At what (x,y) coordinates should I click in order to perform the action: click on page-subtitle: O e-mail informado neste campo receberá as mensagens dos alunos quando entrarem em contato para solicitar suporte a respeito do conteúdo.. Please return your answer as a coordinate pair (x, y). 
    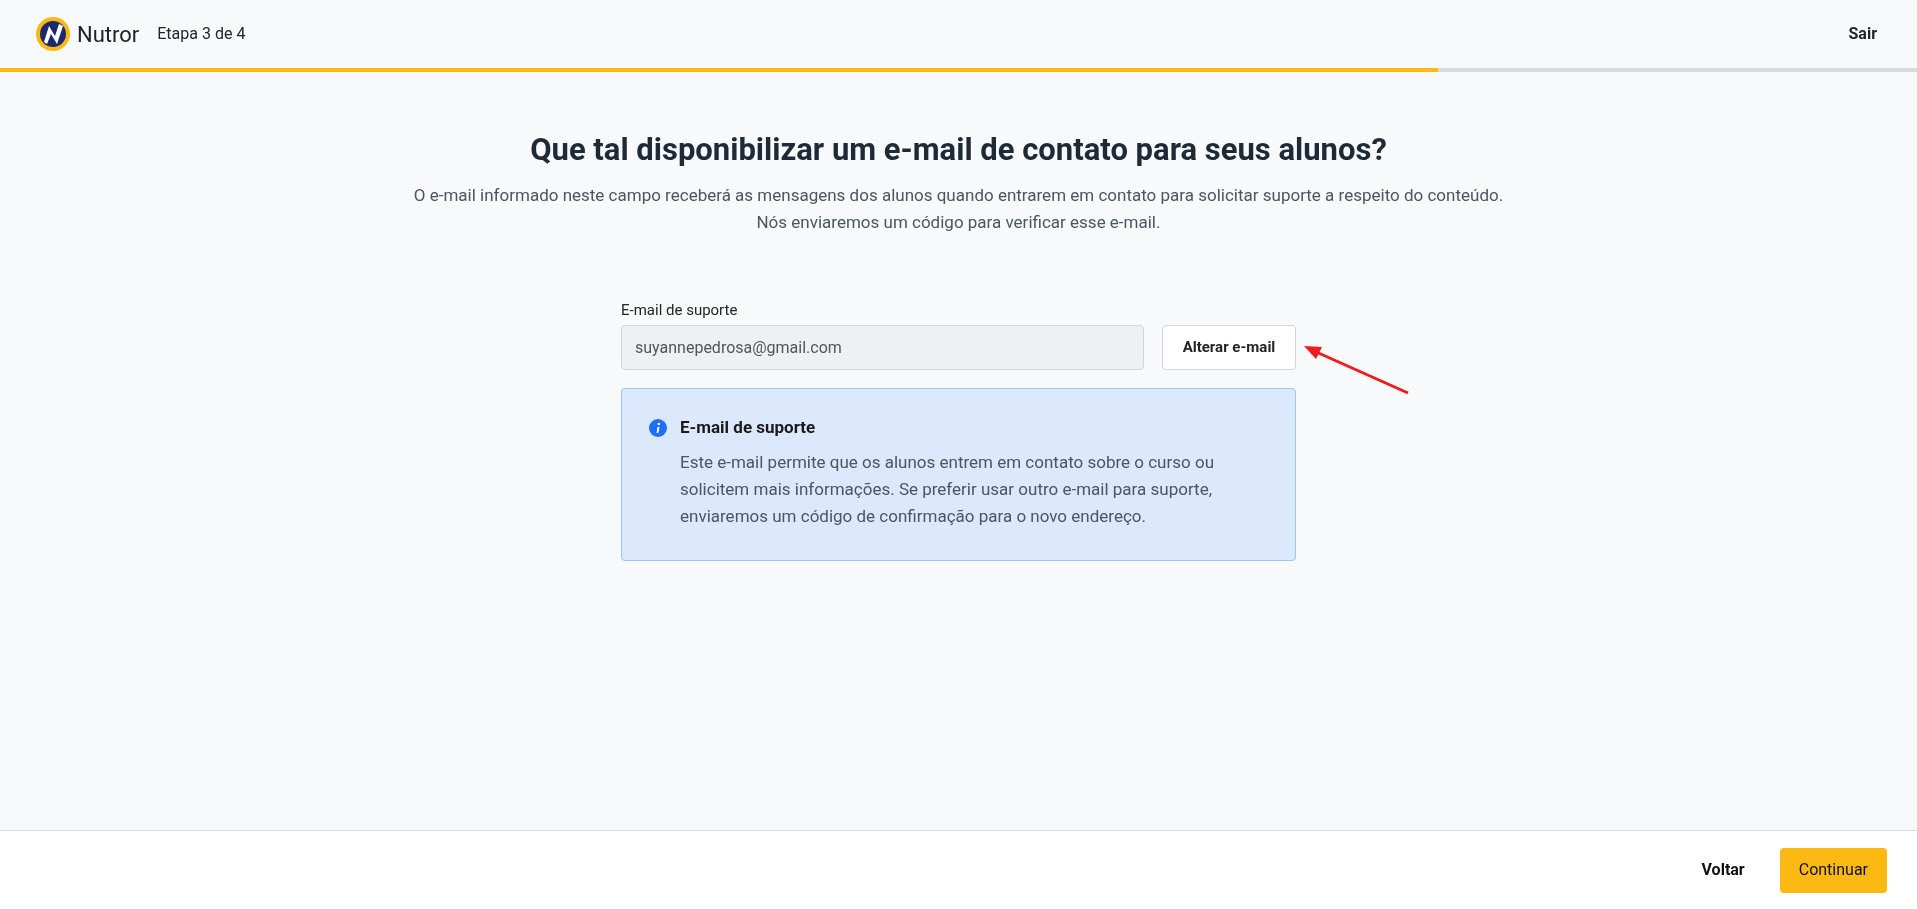
    Looking at the image, I should click on (958, 195).